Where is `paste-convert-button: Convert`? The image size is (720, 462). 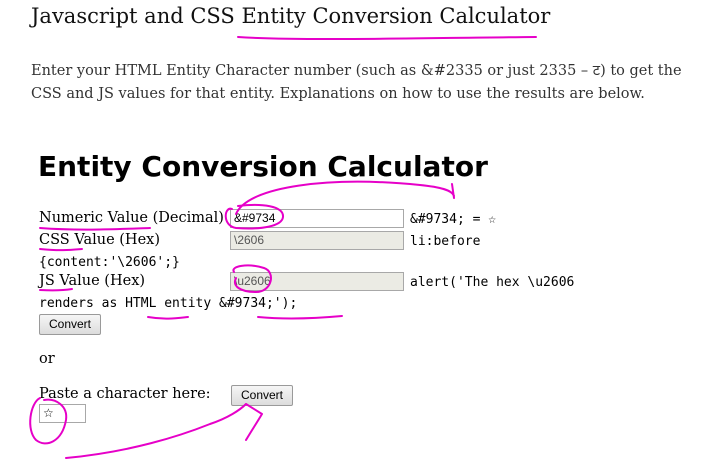 paste-convert-button: Convert is located at coordinates (262, 395).